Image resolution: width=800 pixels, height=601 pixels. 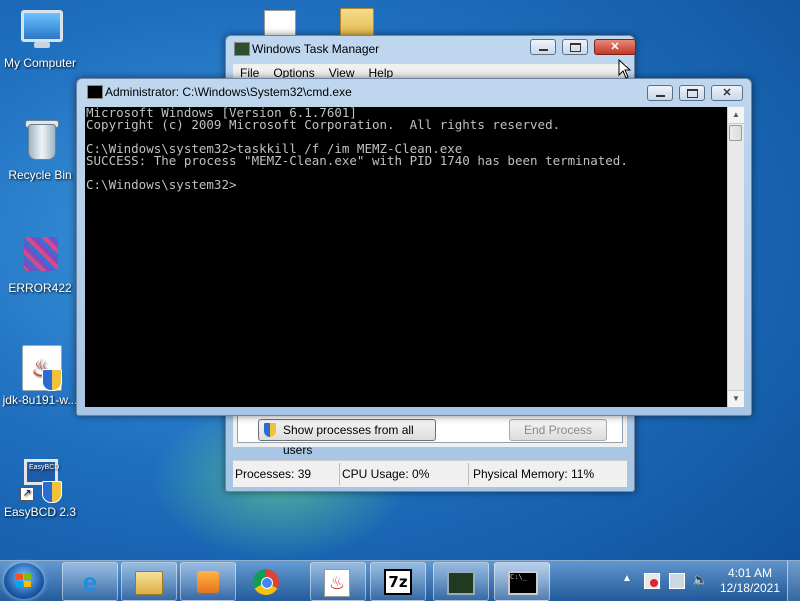 What do you see at coordinates (431, 49) in the screenshot?
I see `task-manager-titlebar: Windows Task Manager ✕` at bounding box center [431, 49].